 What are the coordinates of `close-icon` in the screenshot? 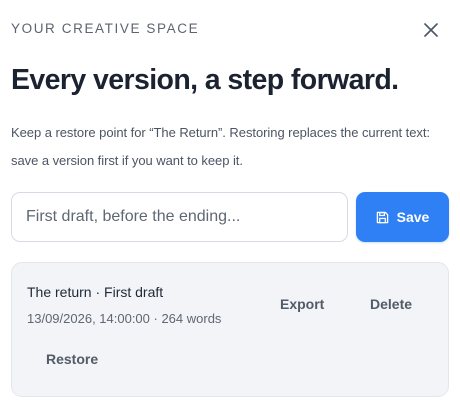 It's located at (431, 30).